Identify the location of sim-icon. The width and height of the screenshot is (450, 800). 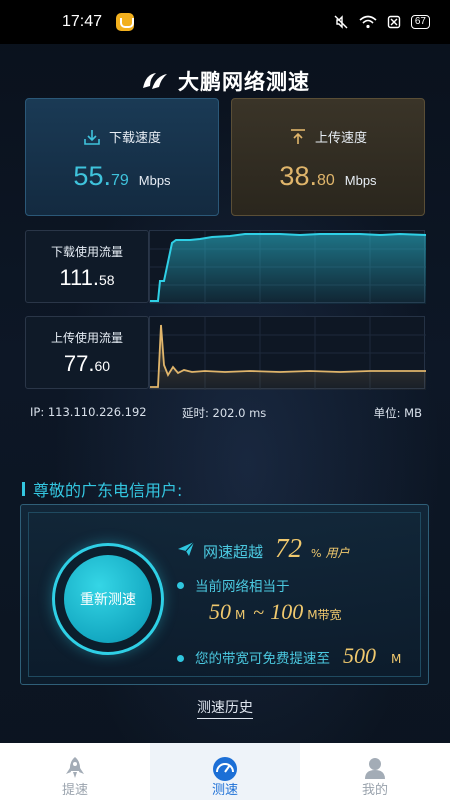
(394, 22).